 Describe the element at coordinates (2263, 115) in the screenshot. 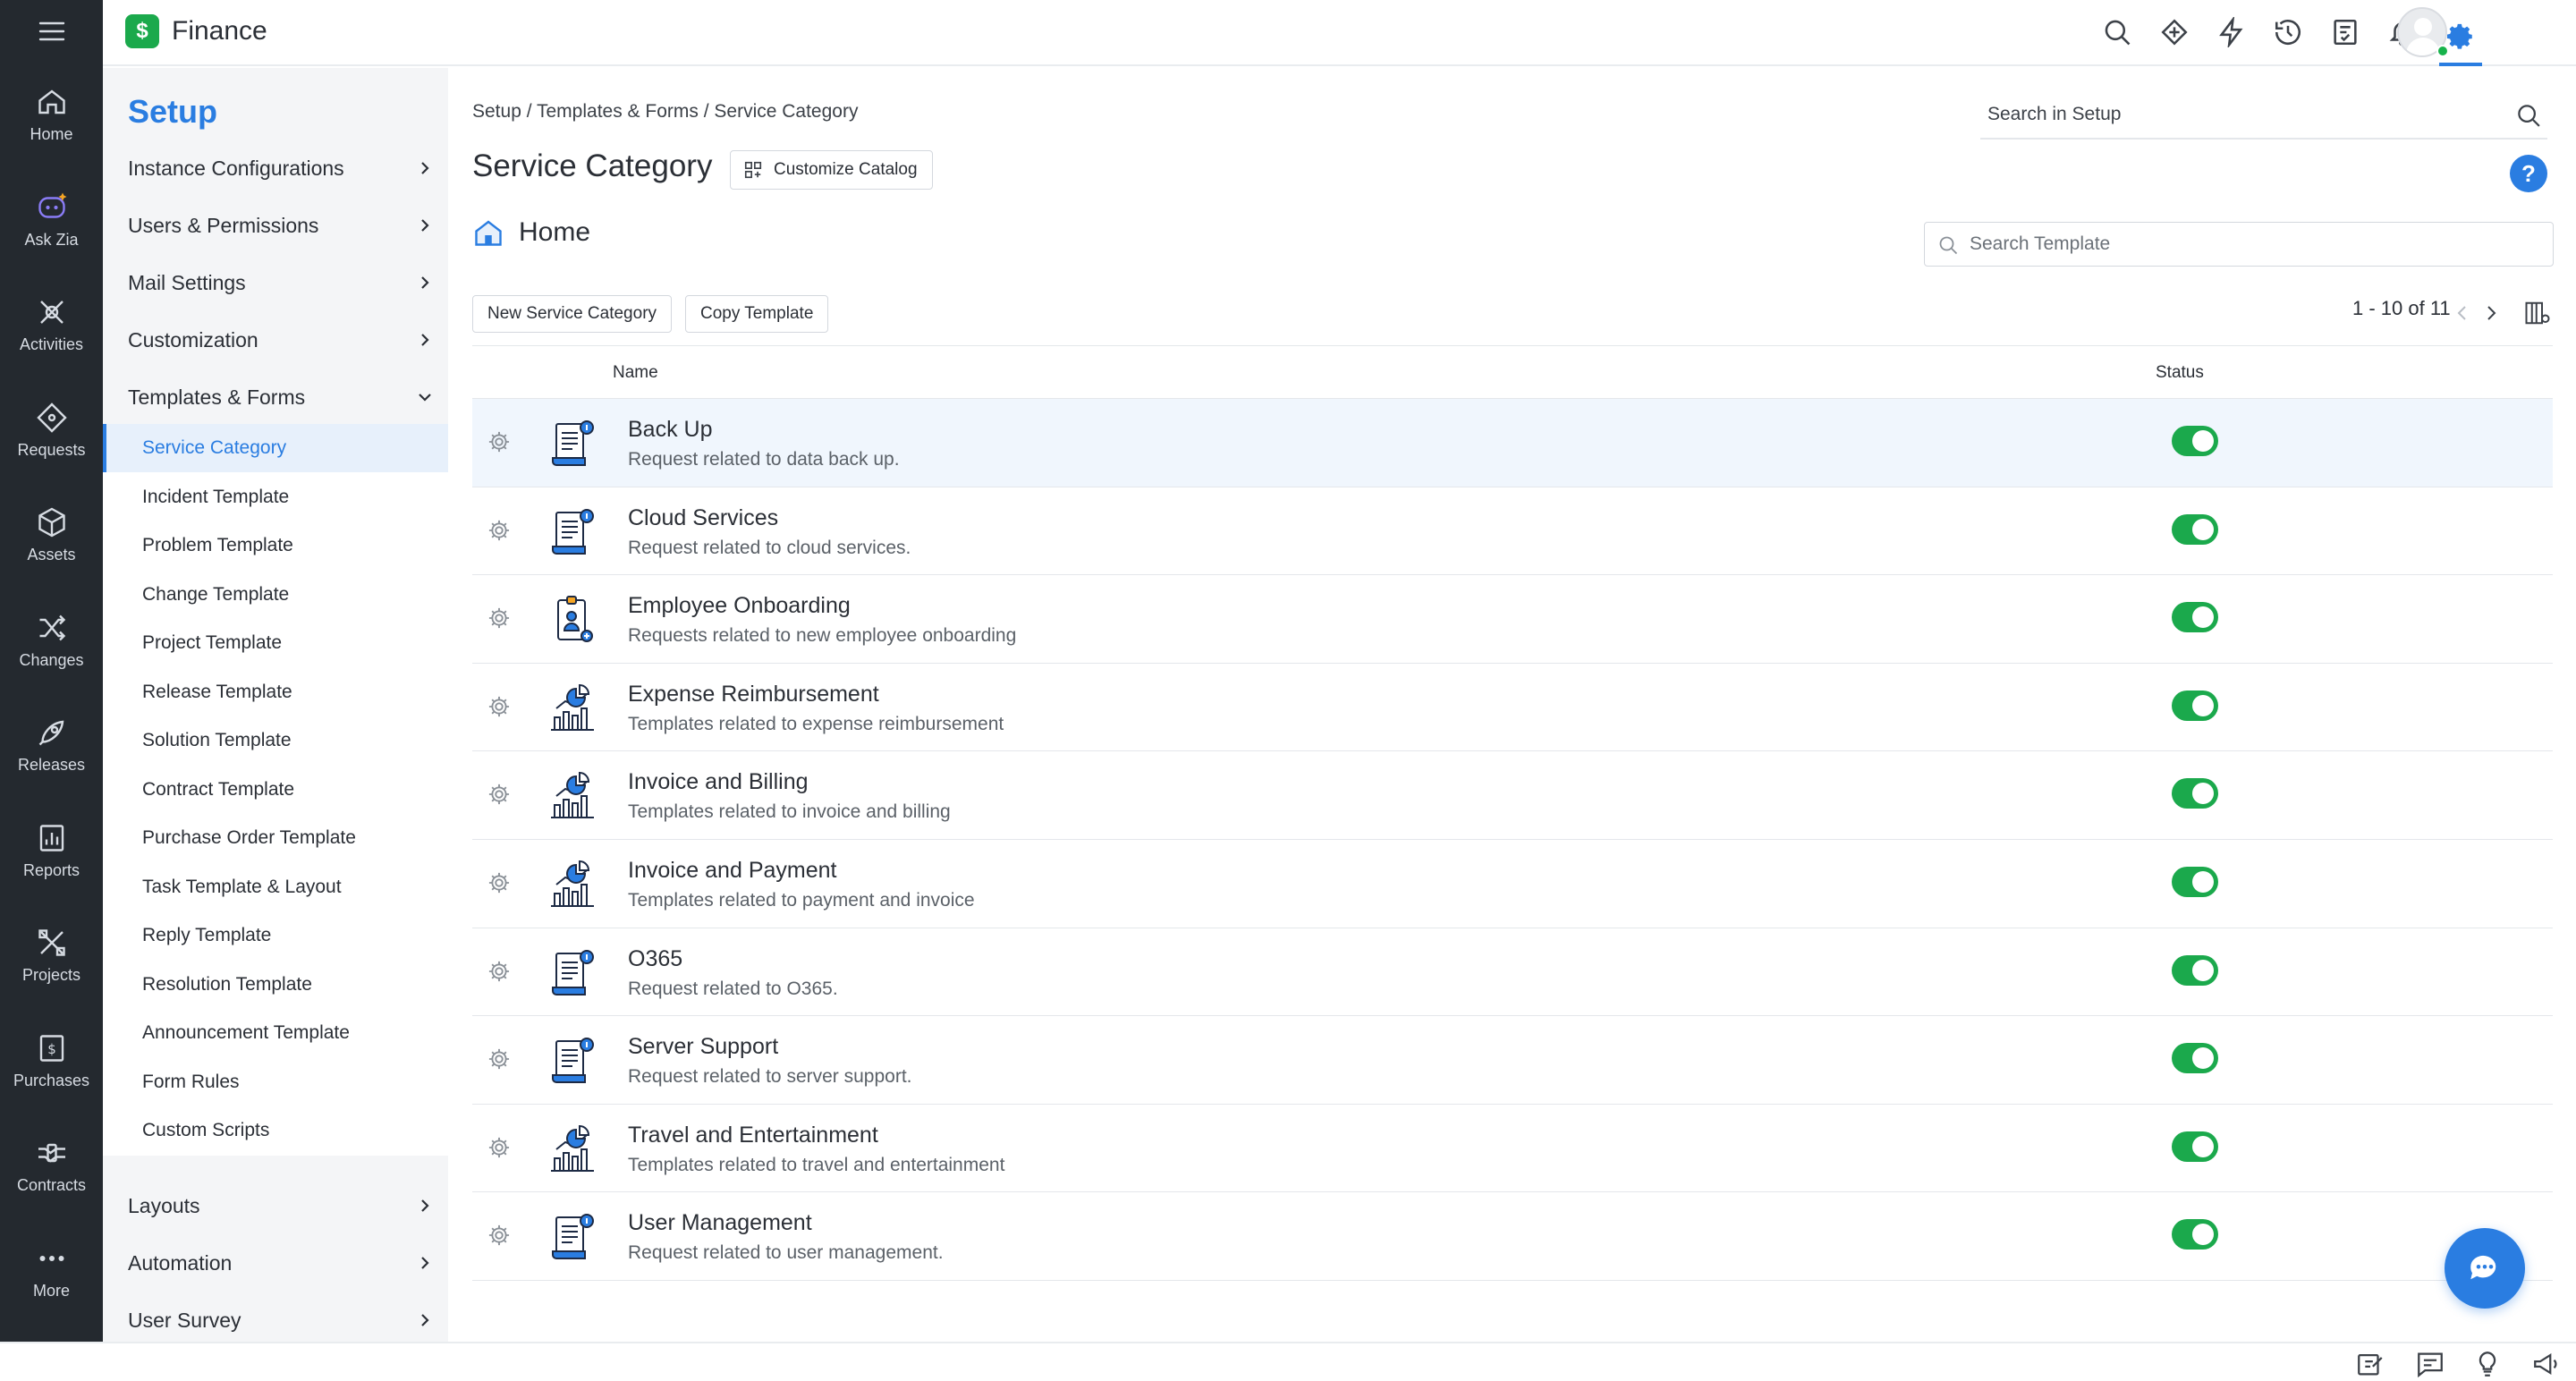

I see `search-setup-input: Search in Setup` at that location.